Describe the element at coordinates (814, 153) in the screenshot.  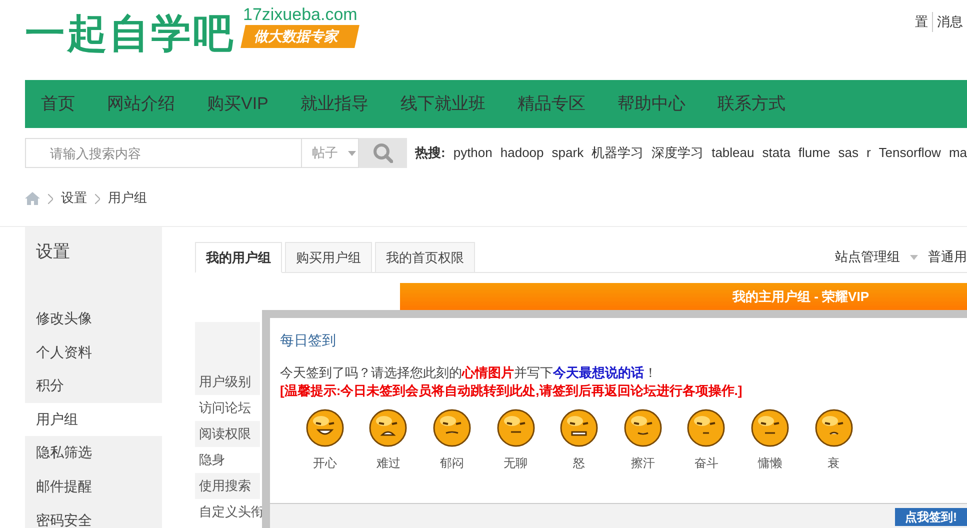
I see `hot-search-link: flume` at that location.